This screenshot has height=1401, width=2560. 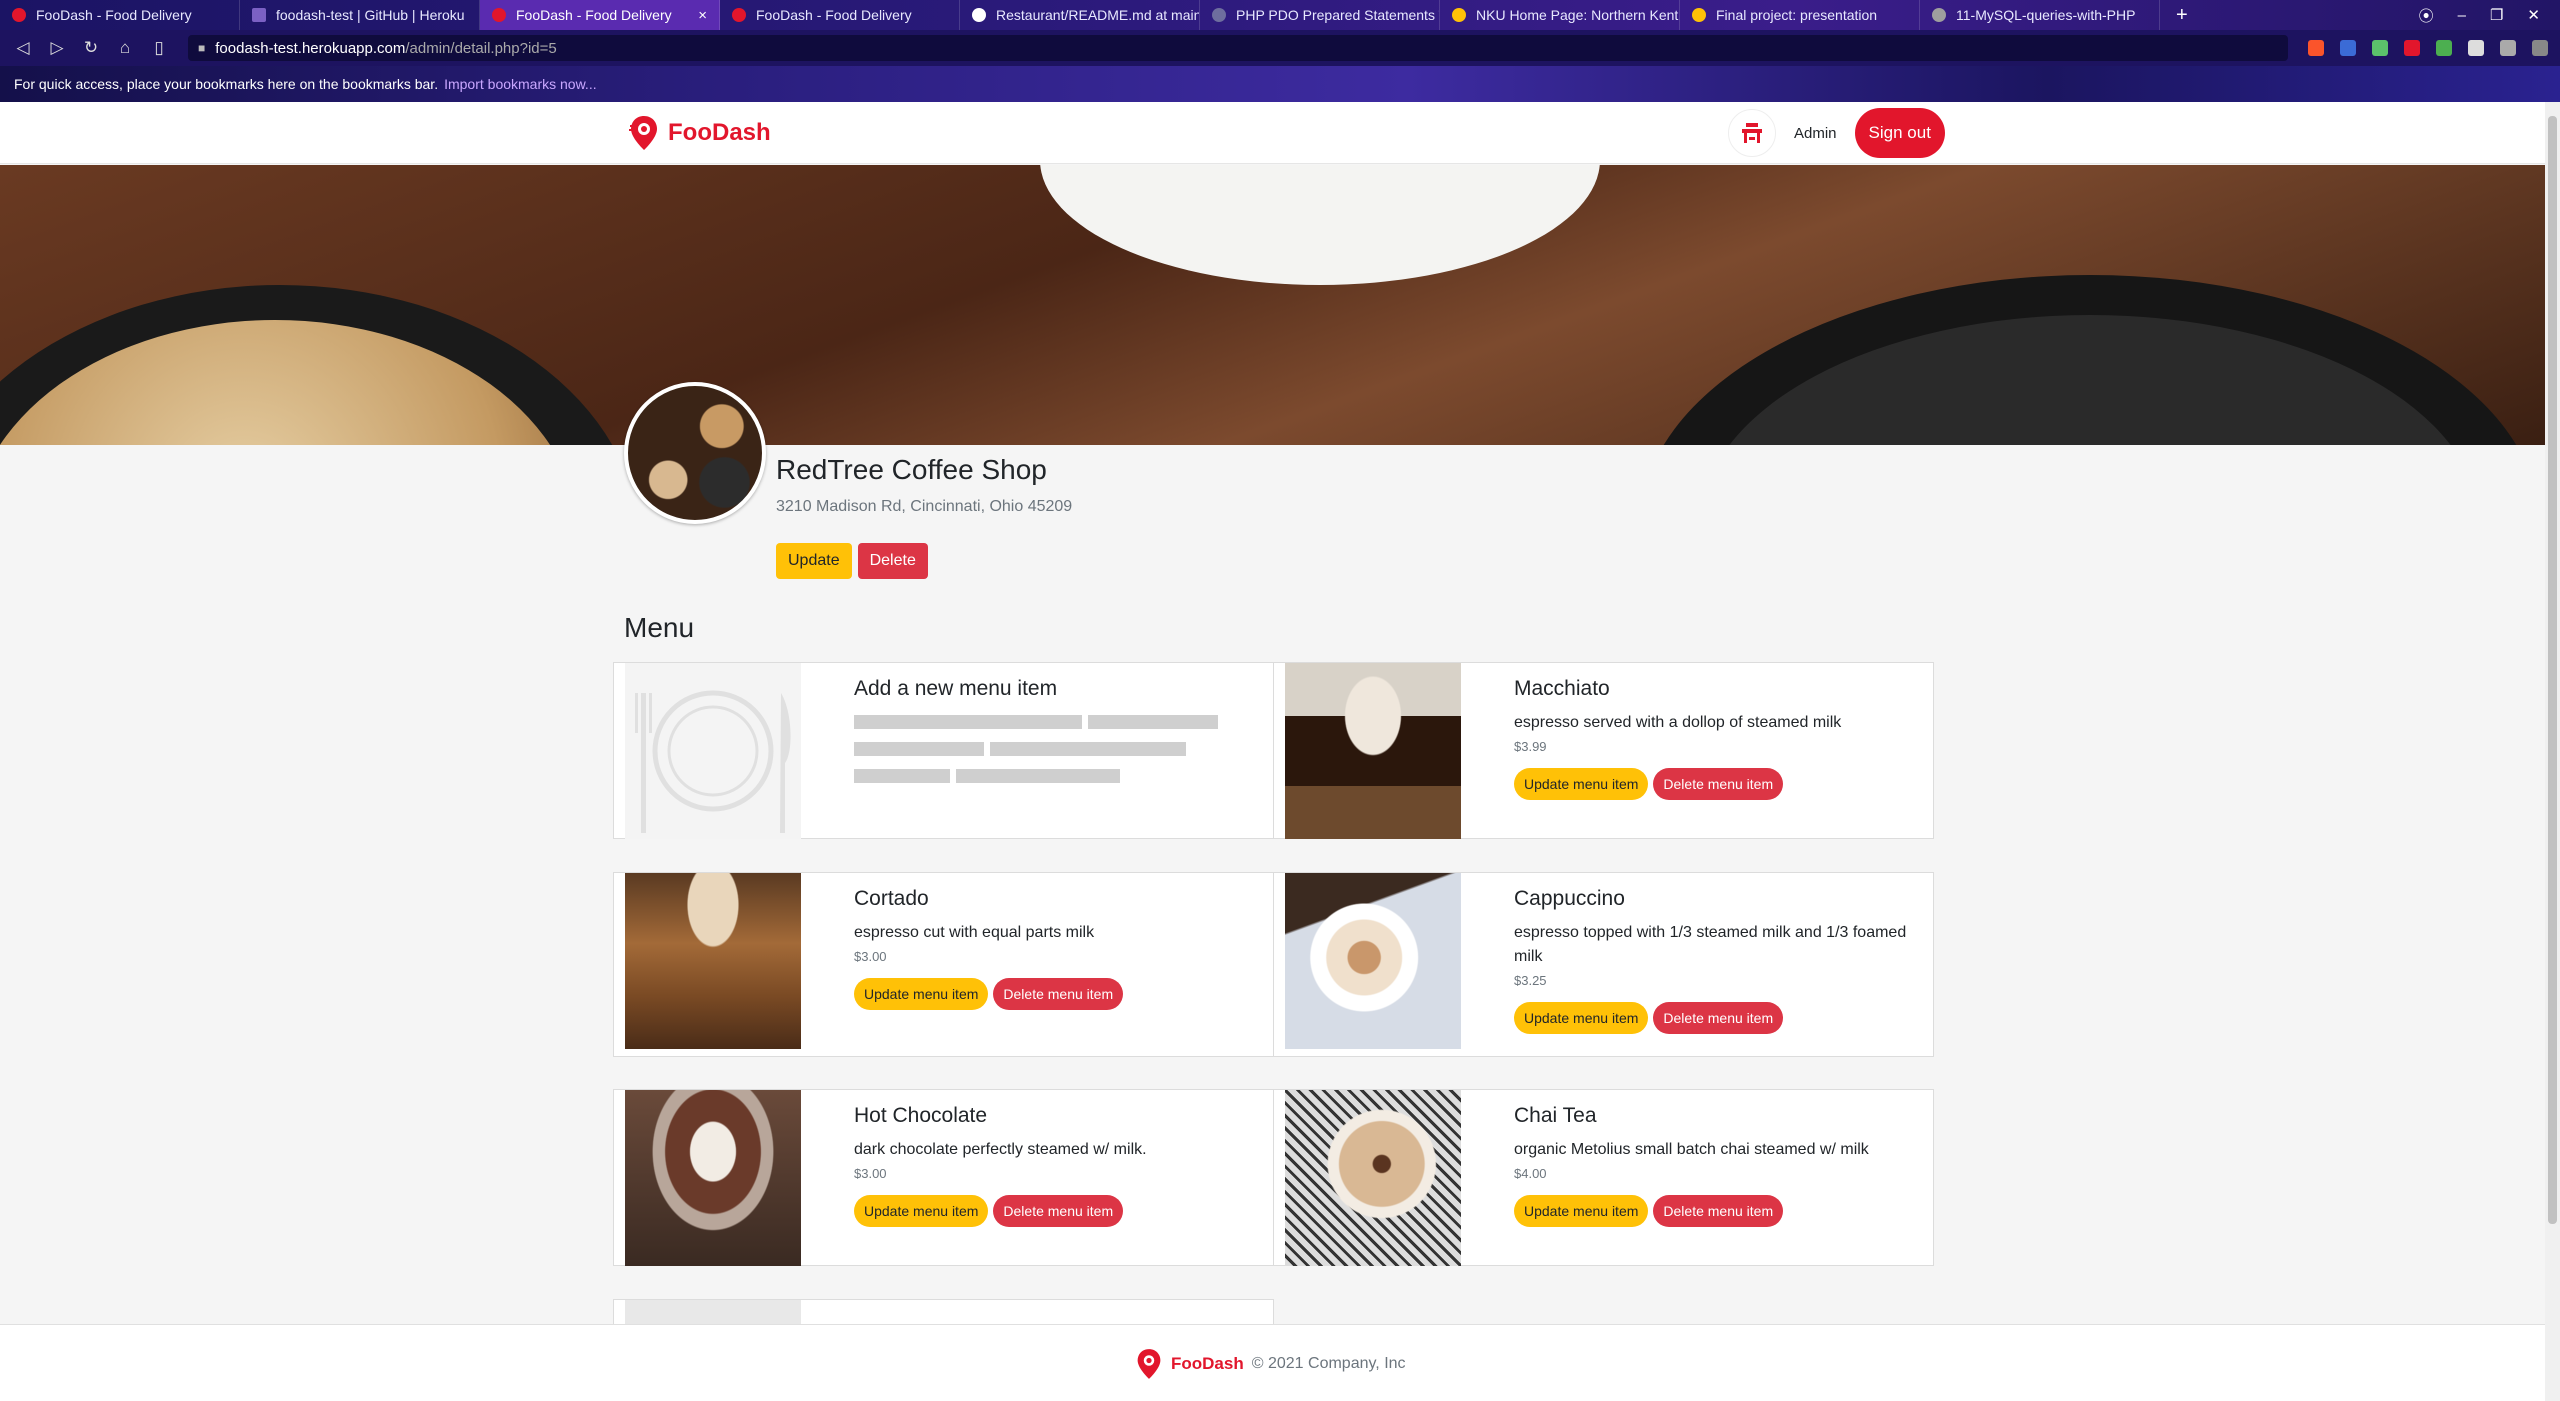 I want to click on browser-tab: PHP PDO Prepared Statements Tu, so click(x=1320, y=15).